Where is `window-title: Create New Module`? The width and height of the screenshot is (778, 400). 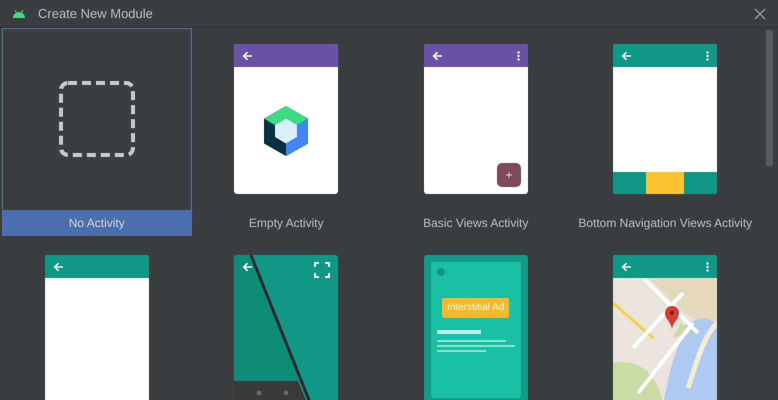 window-title: Create New Module is located at coordinates (95, 13).